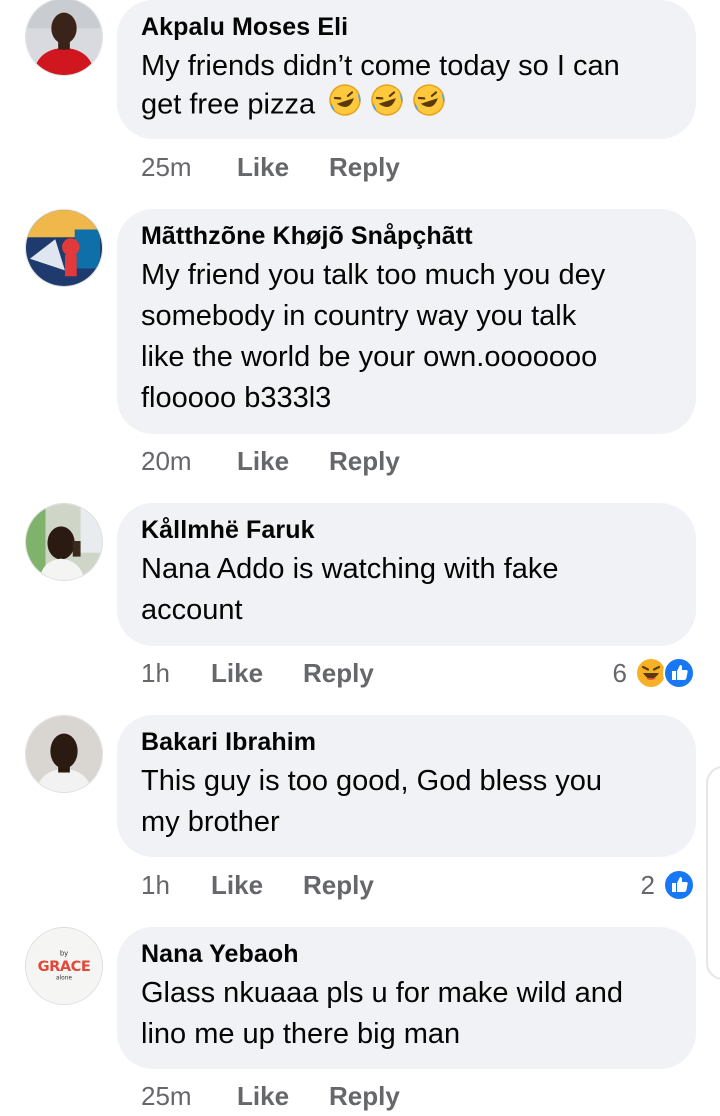  Describe the element at coordinates (713, 873) in the screenshot. I see `floating-side-tab` at that location.